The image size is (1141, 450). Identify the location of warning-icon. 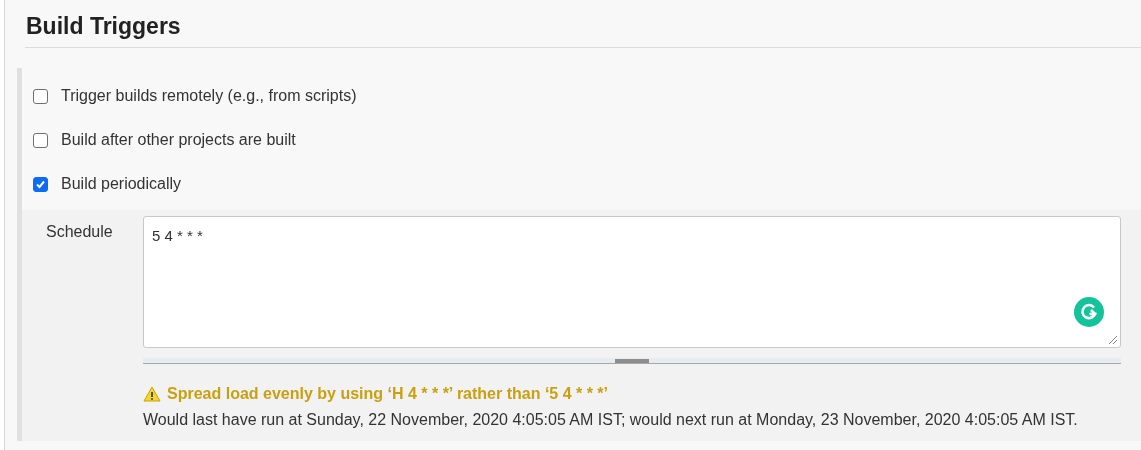
(152, 394).